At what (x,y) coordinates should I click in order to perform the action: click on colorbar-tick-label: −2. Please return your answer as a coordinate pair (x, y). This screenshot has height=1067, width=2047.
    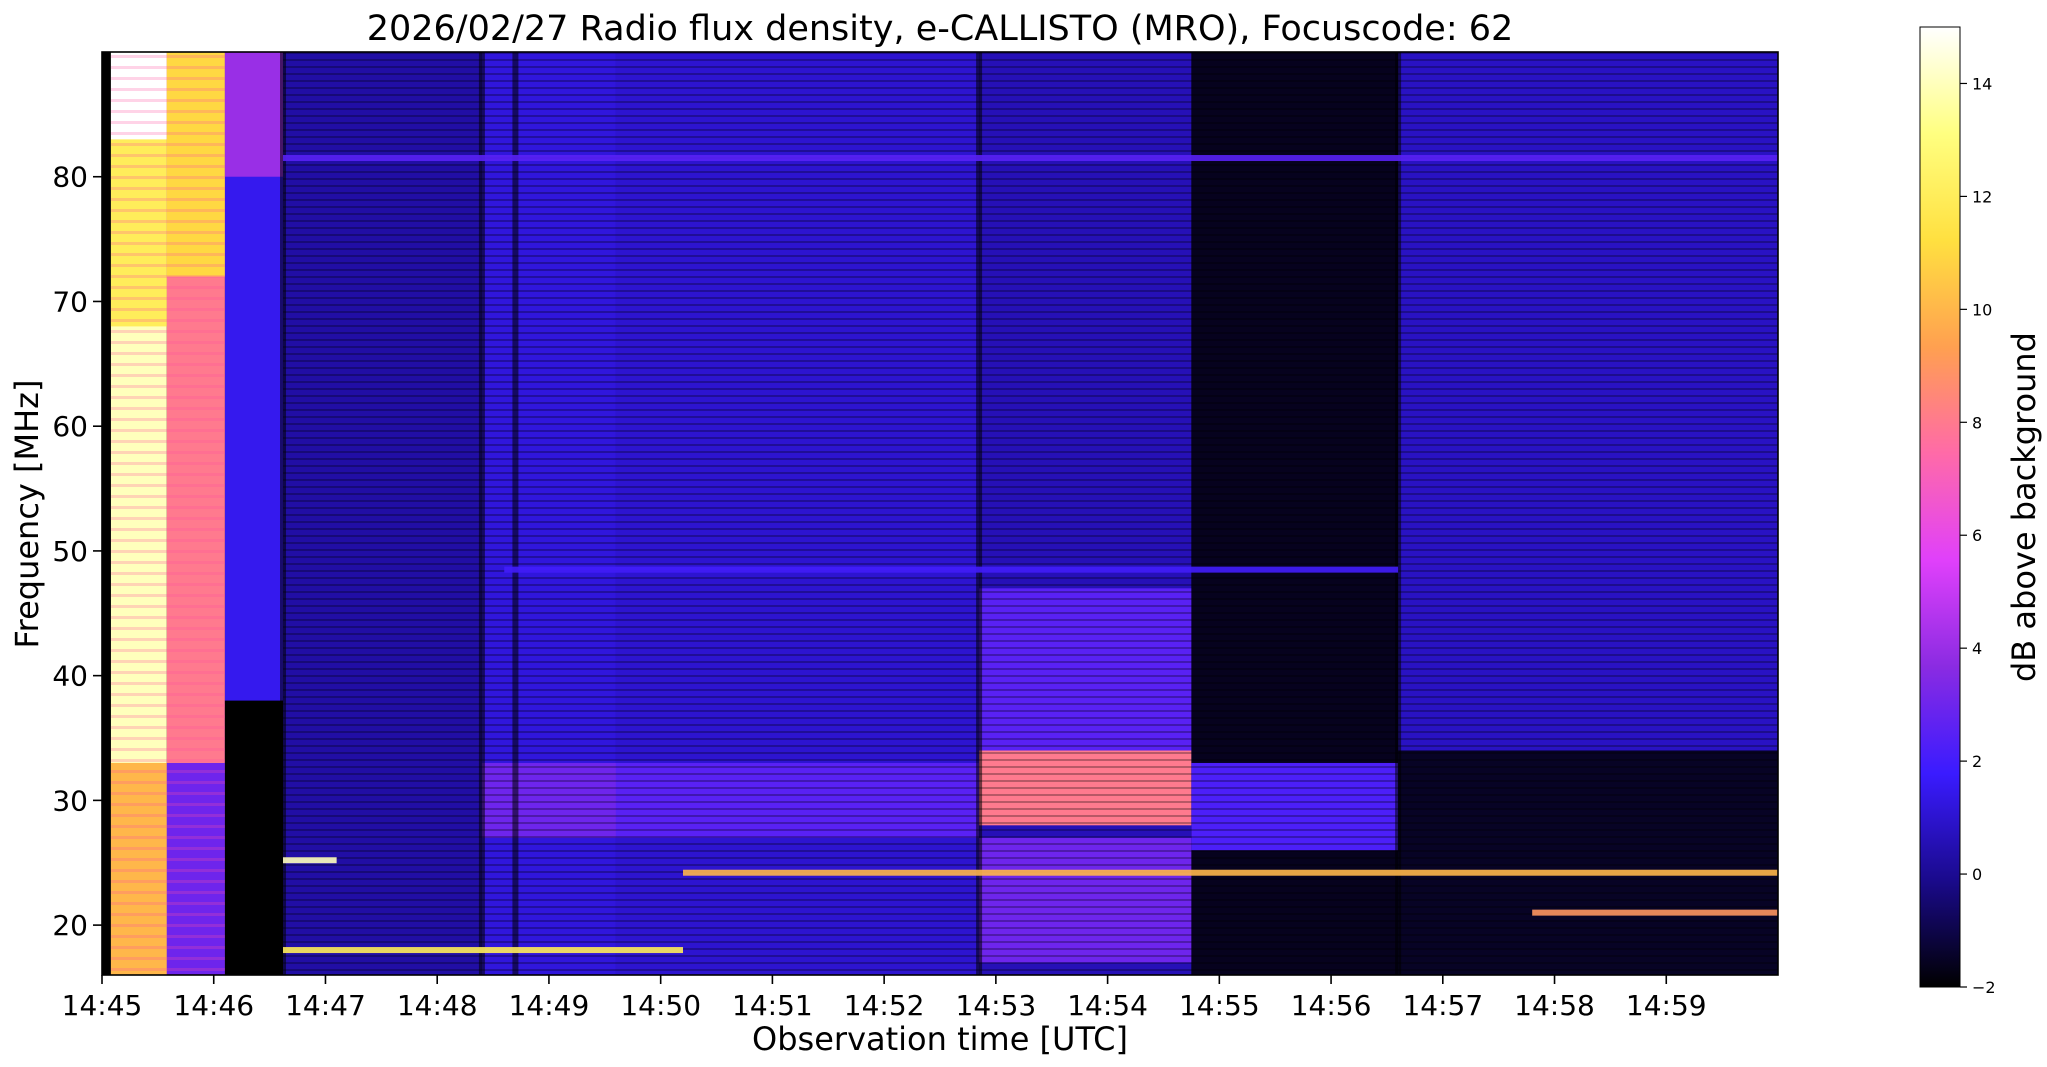
    Looking at the image, I should click on (1984, 987).